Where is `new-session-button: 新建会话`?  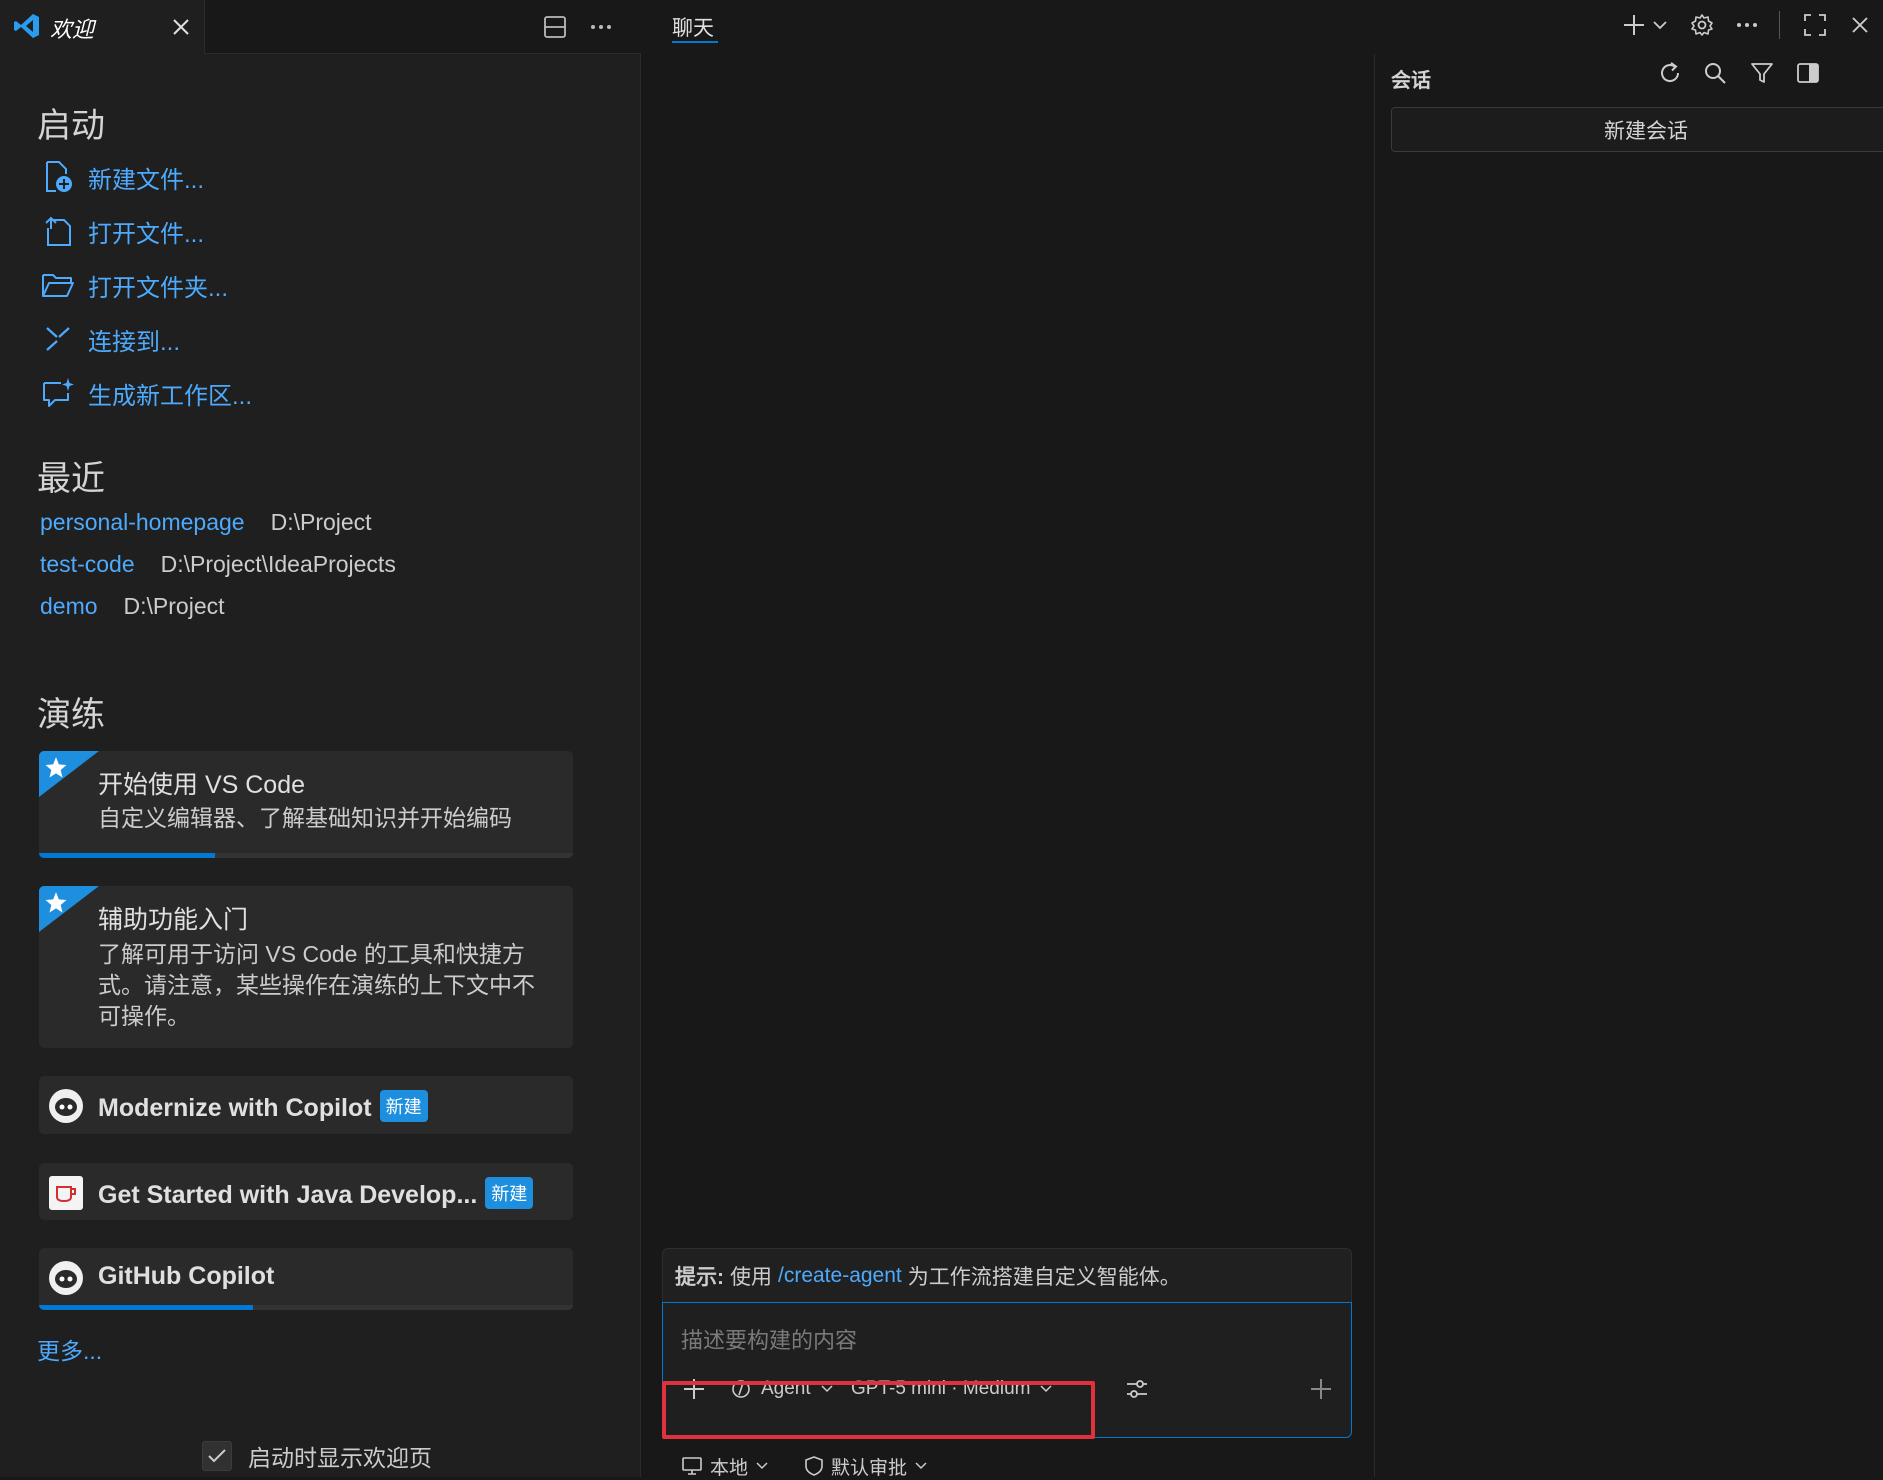
new-session-button: 新建会话 is located at coordinates (1637, 129).